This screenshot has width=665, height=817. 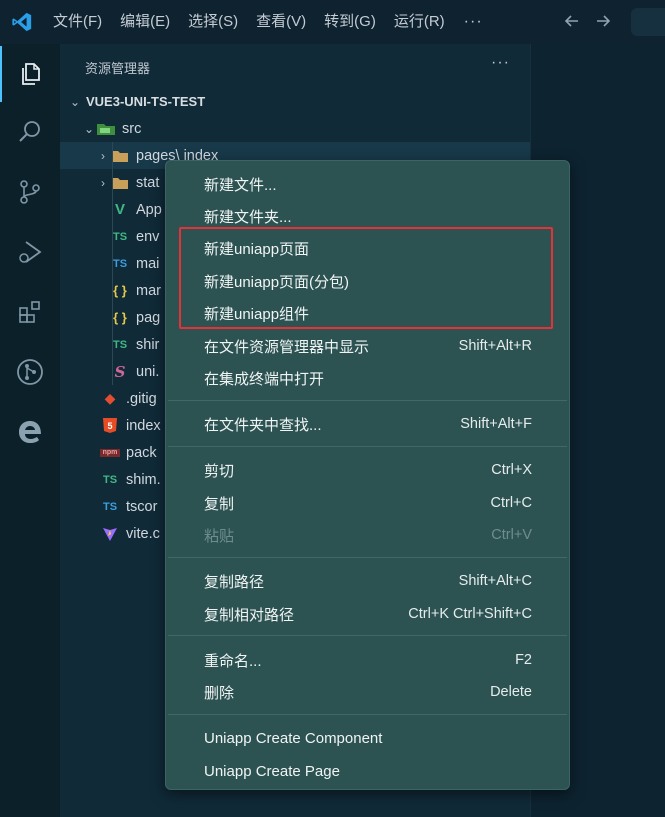 I want to click on search-icon, so click(x=30, y=132).